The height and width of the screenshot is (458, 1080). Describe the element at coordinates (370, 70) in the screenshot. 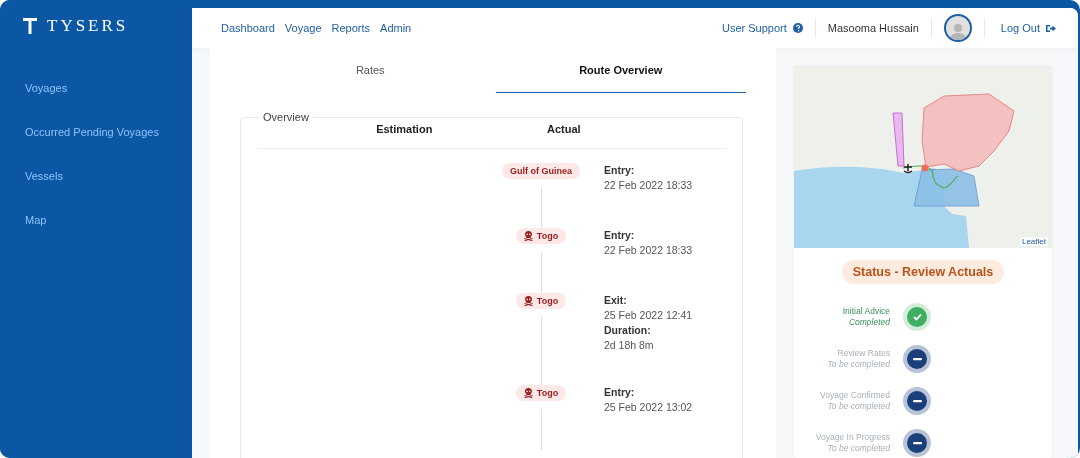

I see `tab: Rates` at that location.